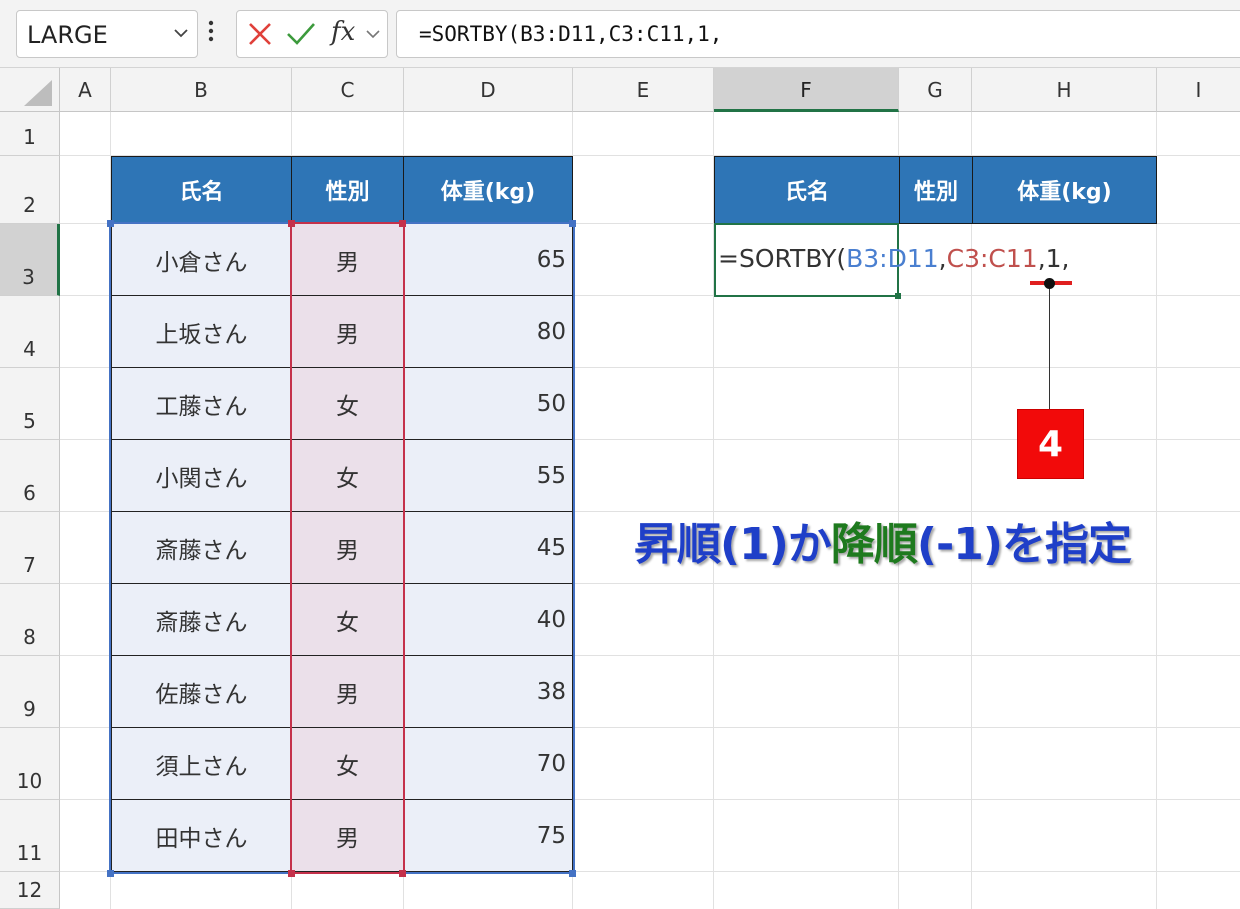 The height and width of the screenshot is (909, 1240). Describe the element at coordinates (30, 190) in the screenshot. I see `row-header-2: 2` at that location.